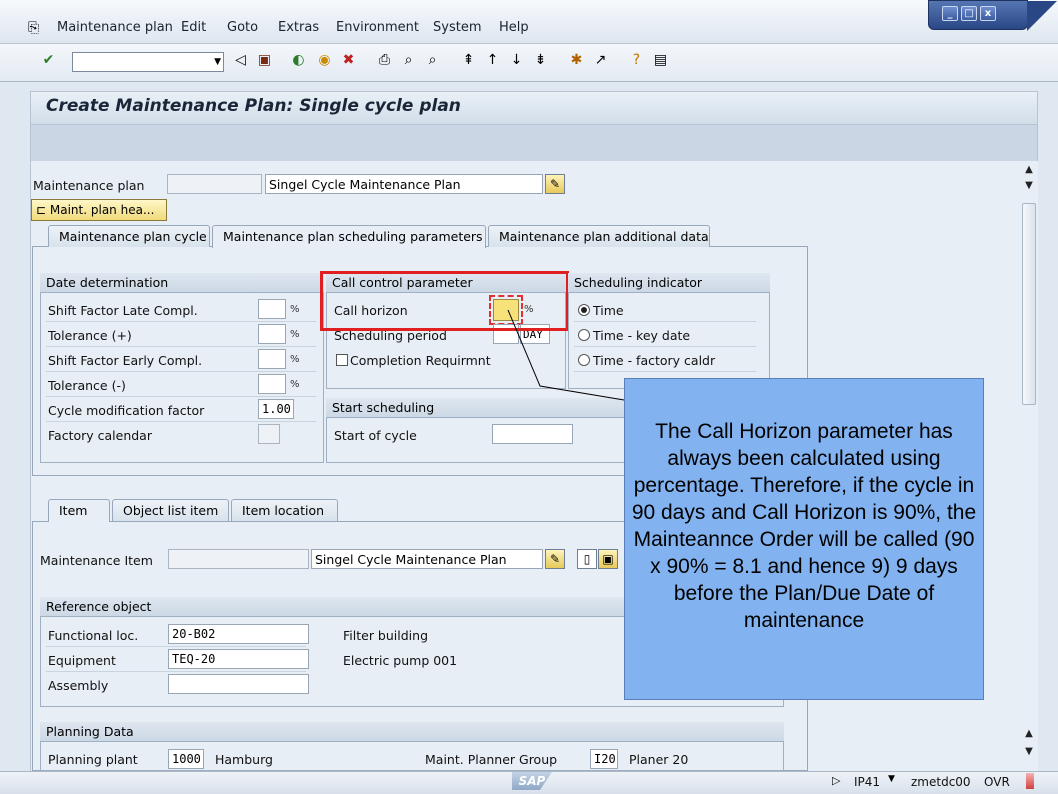 Image resolution: width=1058 pixels, height=794 pixels. Describe the element at coordinates (90, 335) in the screenshot. I see `tolerance-plus-label: Tolerance (+)` at that location.